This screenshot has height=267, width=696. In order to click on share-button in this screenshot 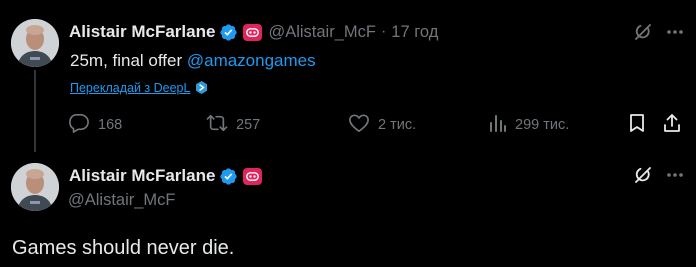, I will do `click(676, 125)`.